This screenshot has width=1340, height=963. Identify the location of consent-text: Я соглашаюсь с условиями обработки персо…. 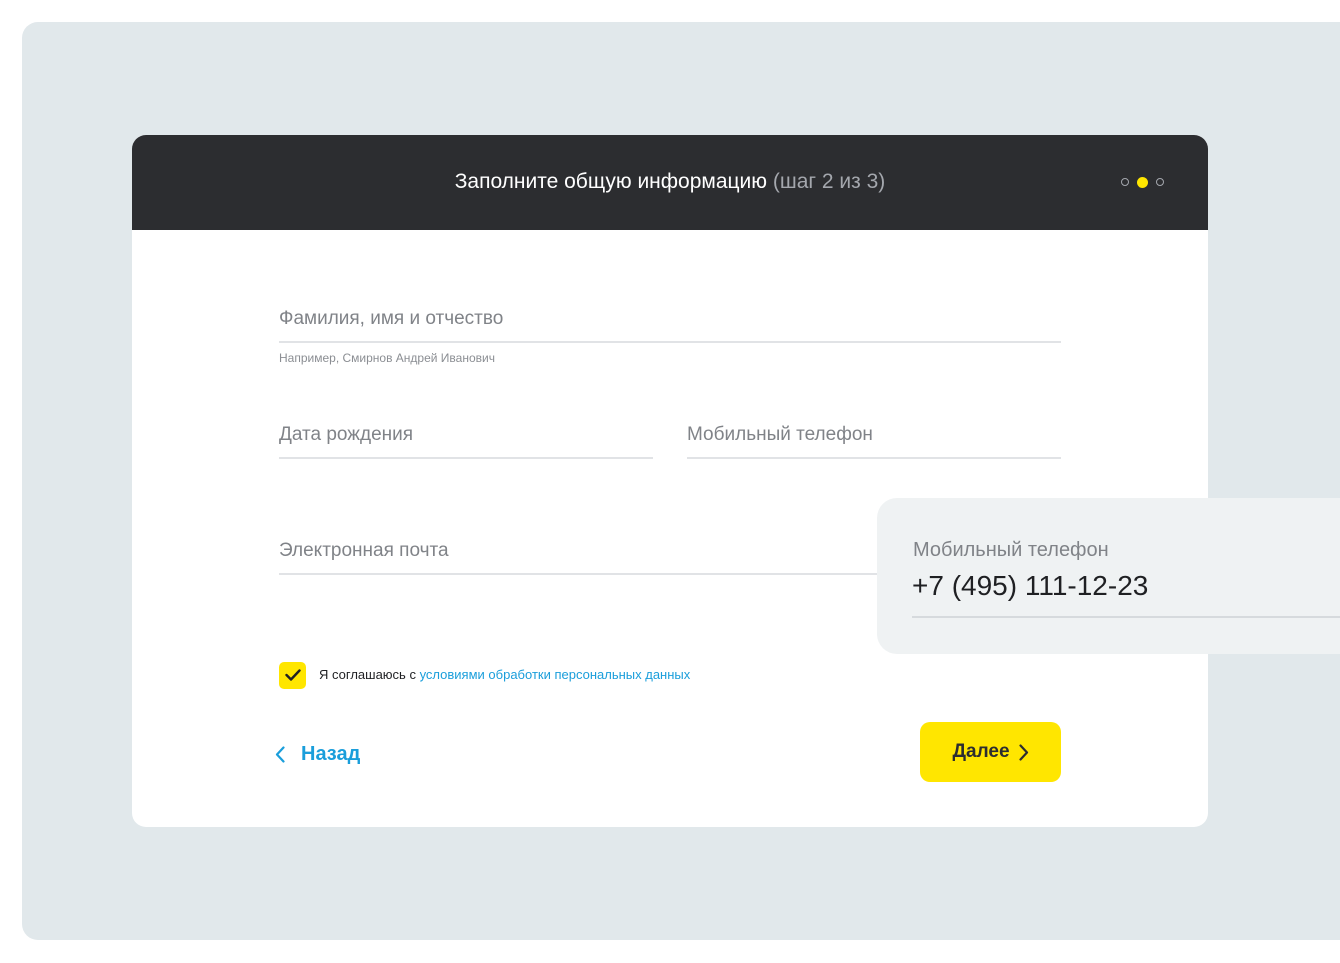
(504, 675).